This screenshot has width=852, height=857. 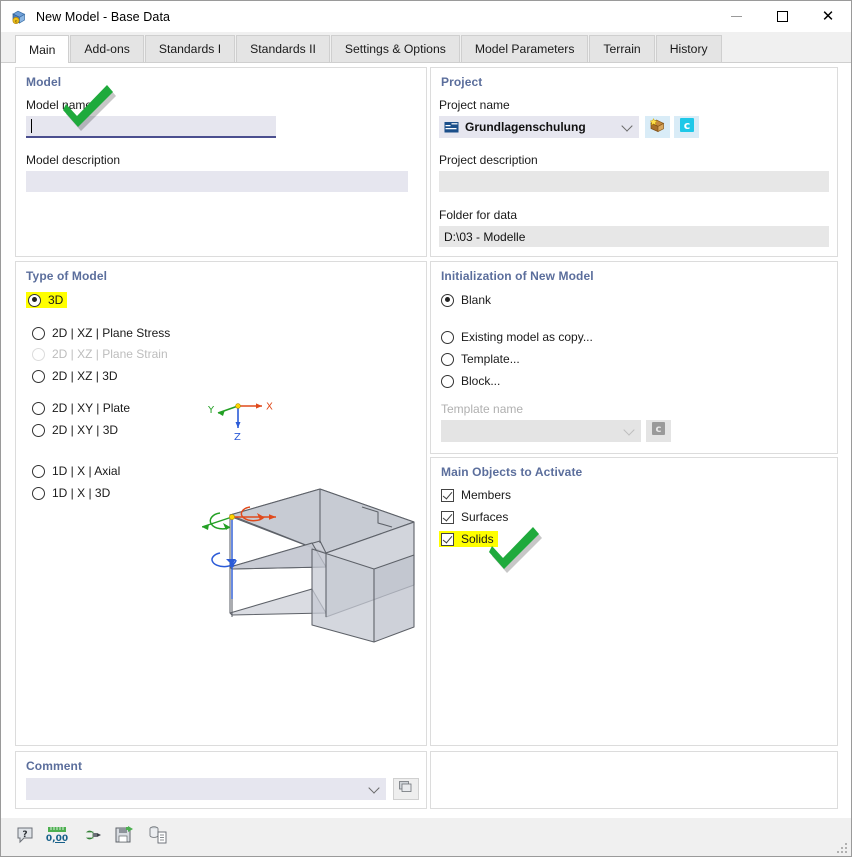 I want to click on title-bar: e New Model - Base Data ✕, so click(x=426, y=16).